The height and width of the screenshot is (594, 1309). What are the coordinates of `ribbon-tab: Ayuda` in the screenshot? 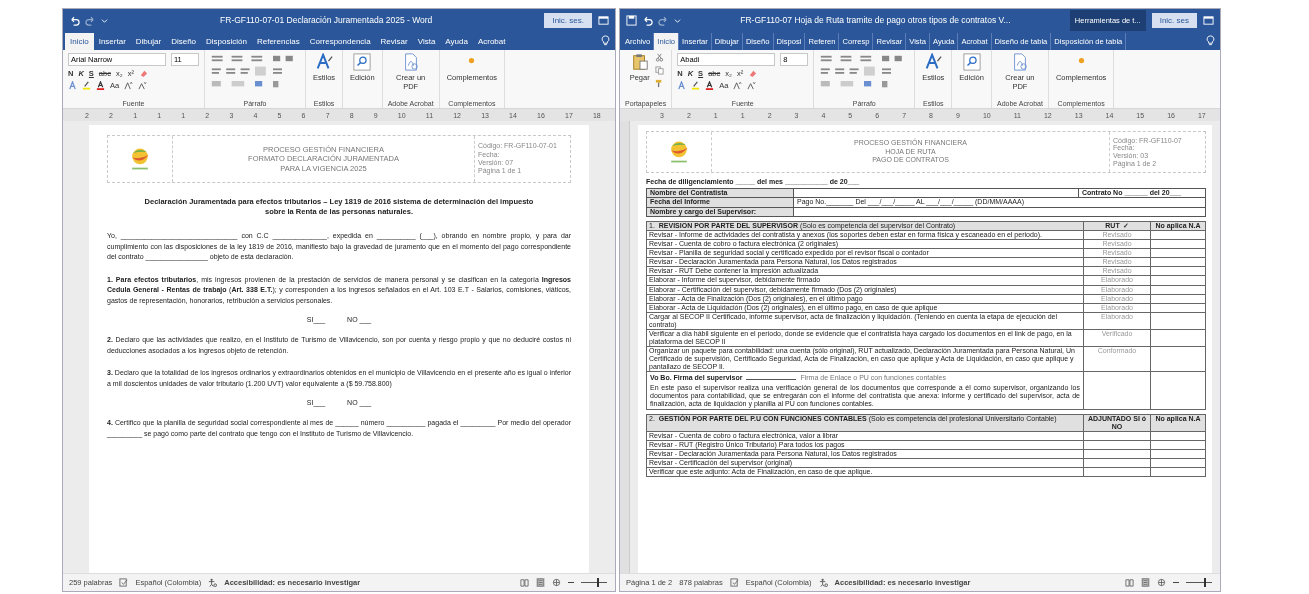 It's located at (456, 41).